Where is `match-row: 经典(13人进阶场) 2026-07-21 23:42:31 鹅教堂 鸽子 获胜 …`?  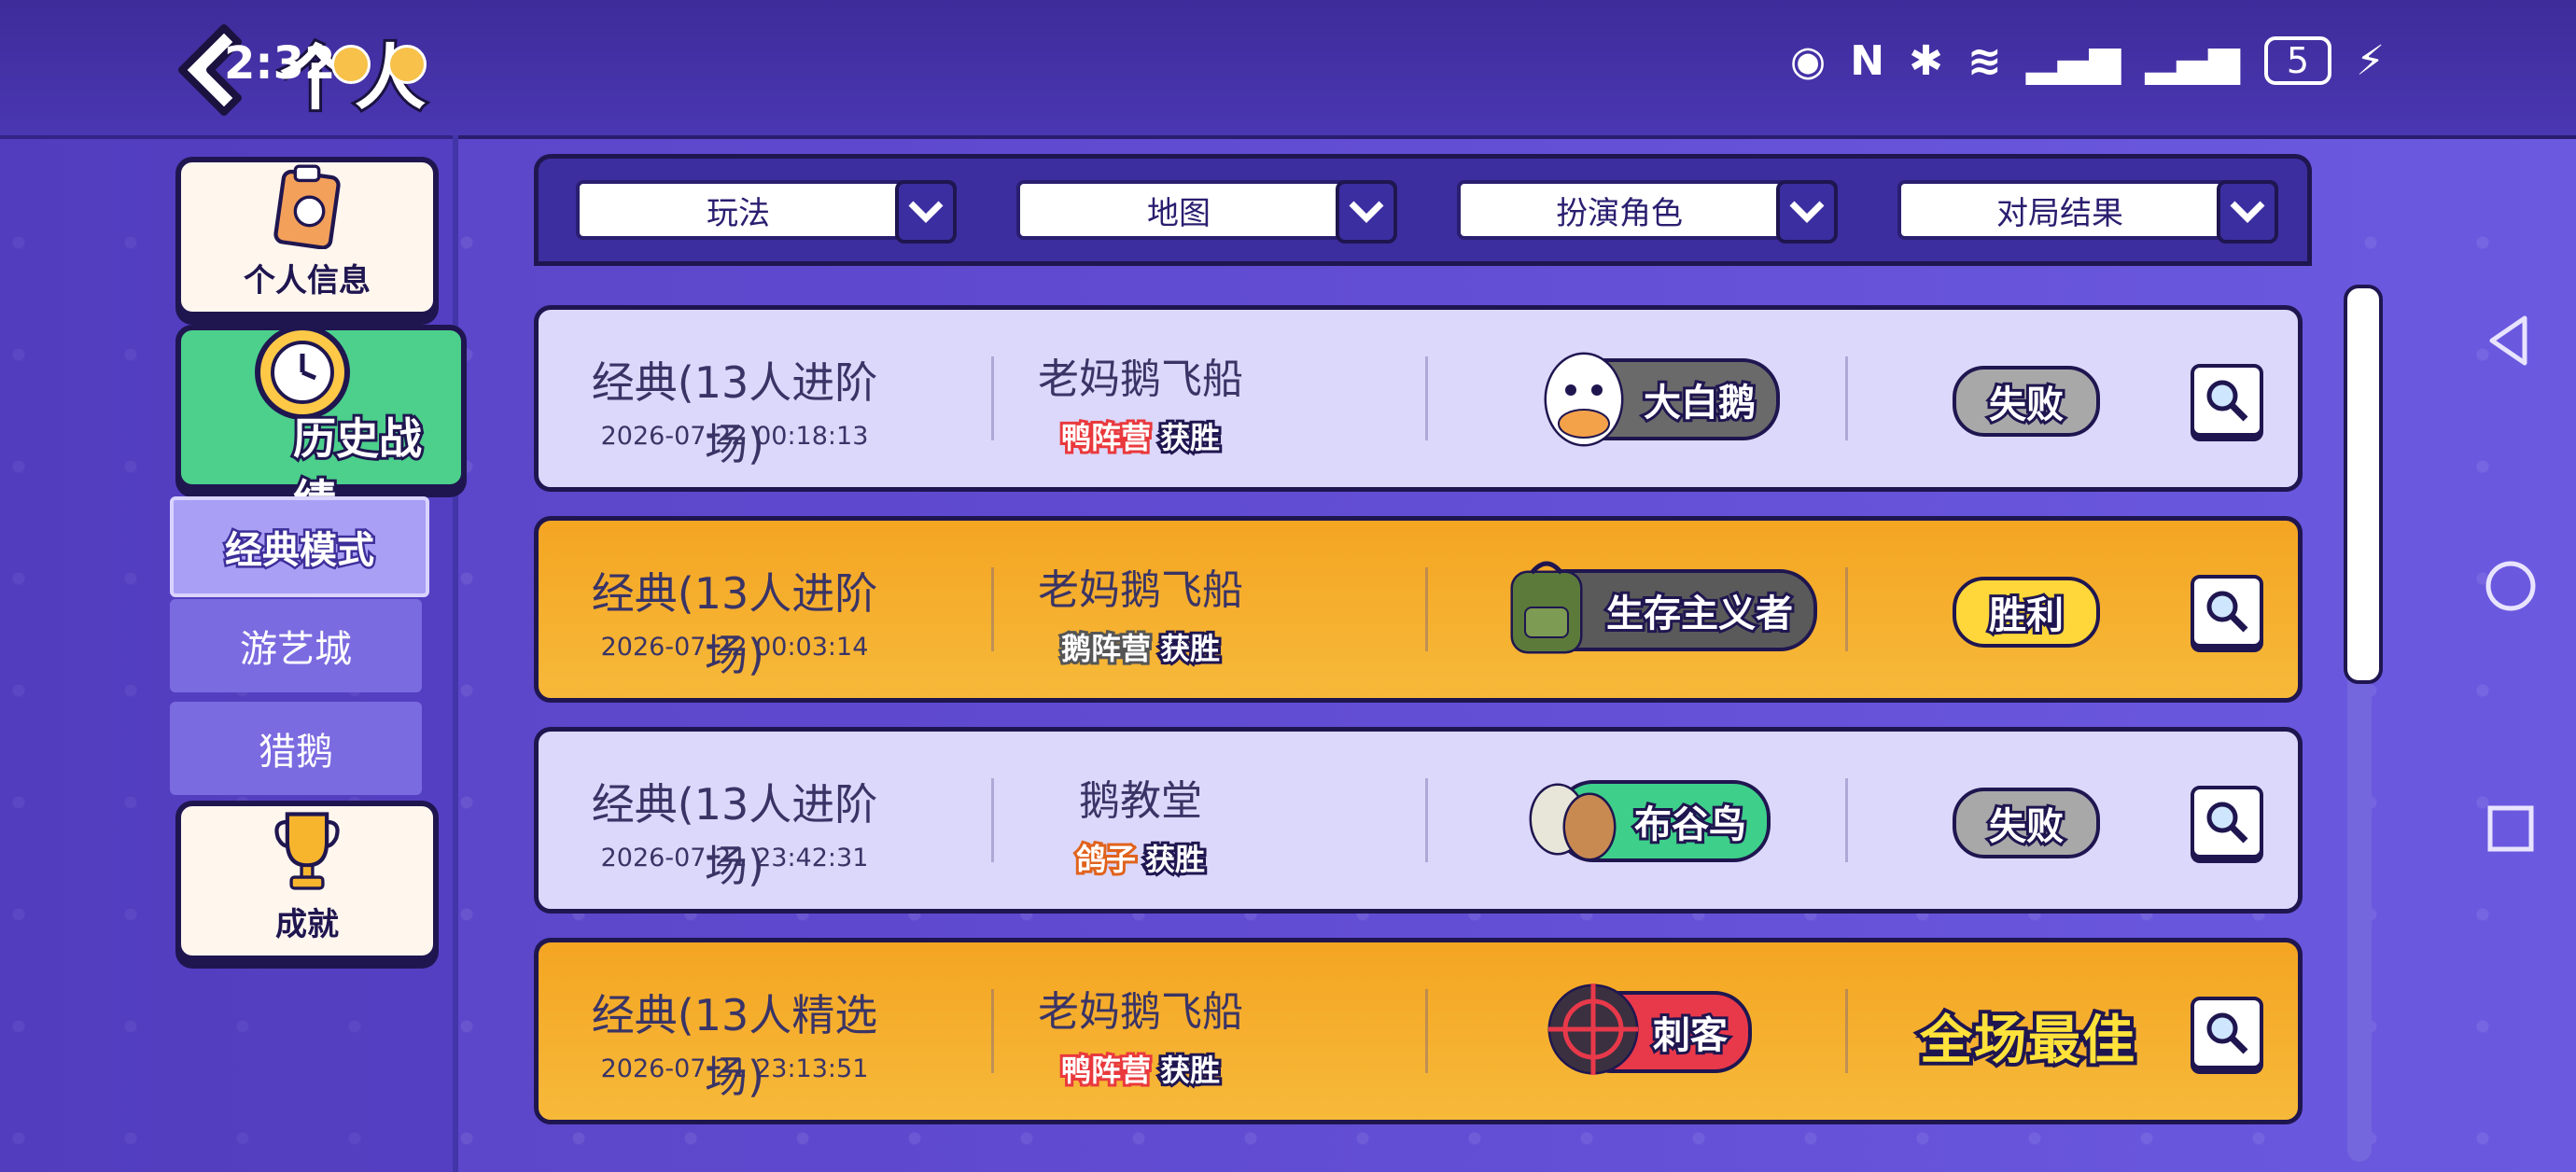
match-row: 经典(13人进阶场) 2026-07-21 23:42:31 鹅教堂 鸽子 获胜 … is located at coordinates (1418, 820).